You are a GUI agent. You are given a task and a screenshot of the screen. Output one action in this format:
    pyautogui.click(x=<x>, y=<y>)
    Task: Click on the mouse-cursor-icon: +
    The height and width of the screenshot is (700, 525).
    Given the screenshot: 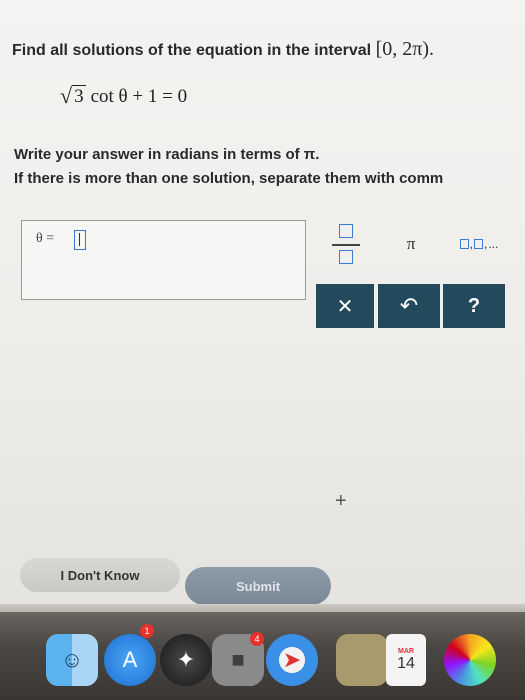 What is the action you would take?
    pyautogui.click(x=341, y=501)
    